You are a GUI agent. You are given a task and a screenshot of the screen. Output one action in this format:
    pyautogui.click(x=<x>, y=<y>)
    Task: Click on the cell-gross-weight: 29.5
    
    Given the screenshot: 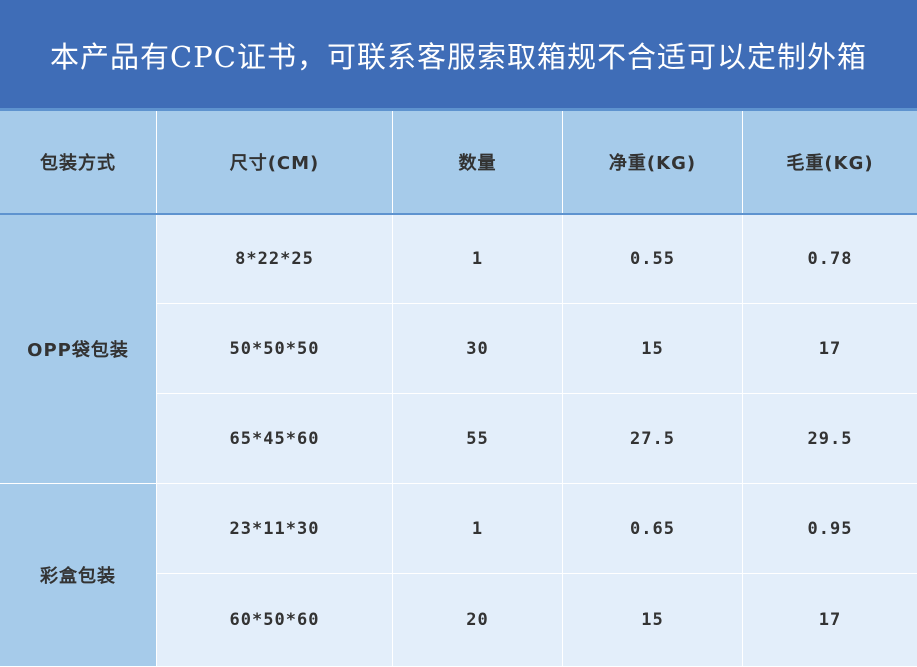 What is the action you would take?
    pyautogui.click(x=830, y=439)
    